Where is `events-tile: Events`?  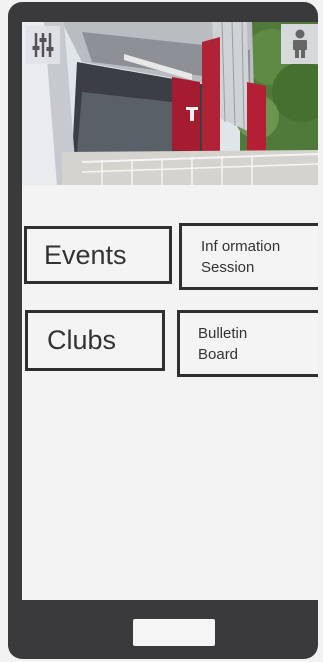 events-tile: Events is located at coordinates (98, 255).